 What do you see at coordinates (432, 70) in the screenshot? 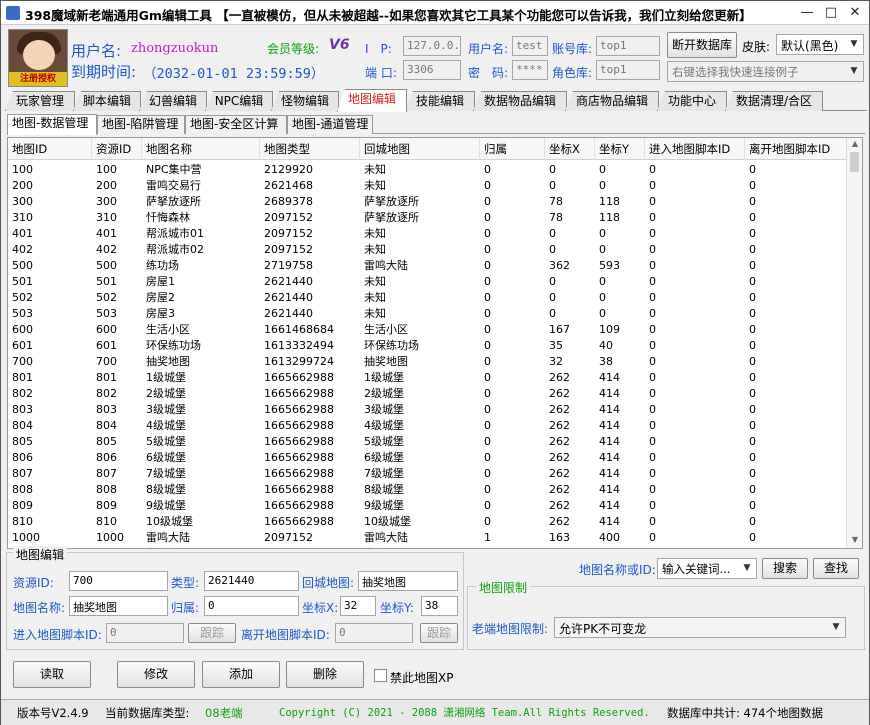
I see `port-field: 3306` at bounding box center [432, 70].